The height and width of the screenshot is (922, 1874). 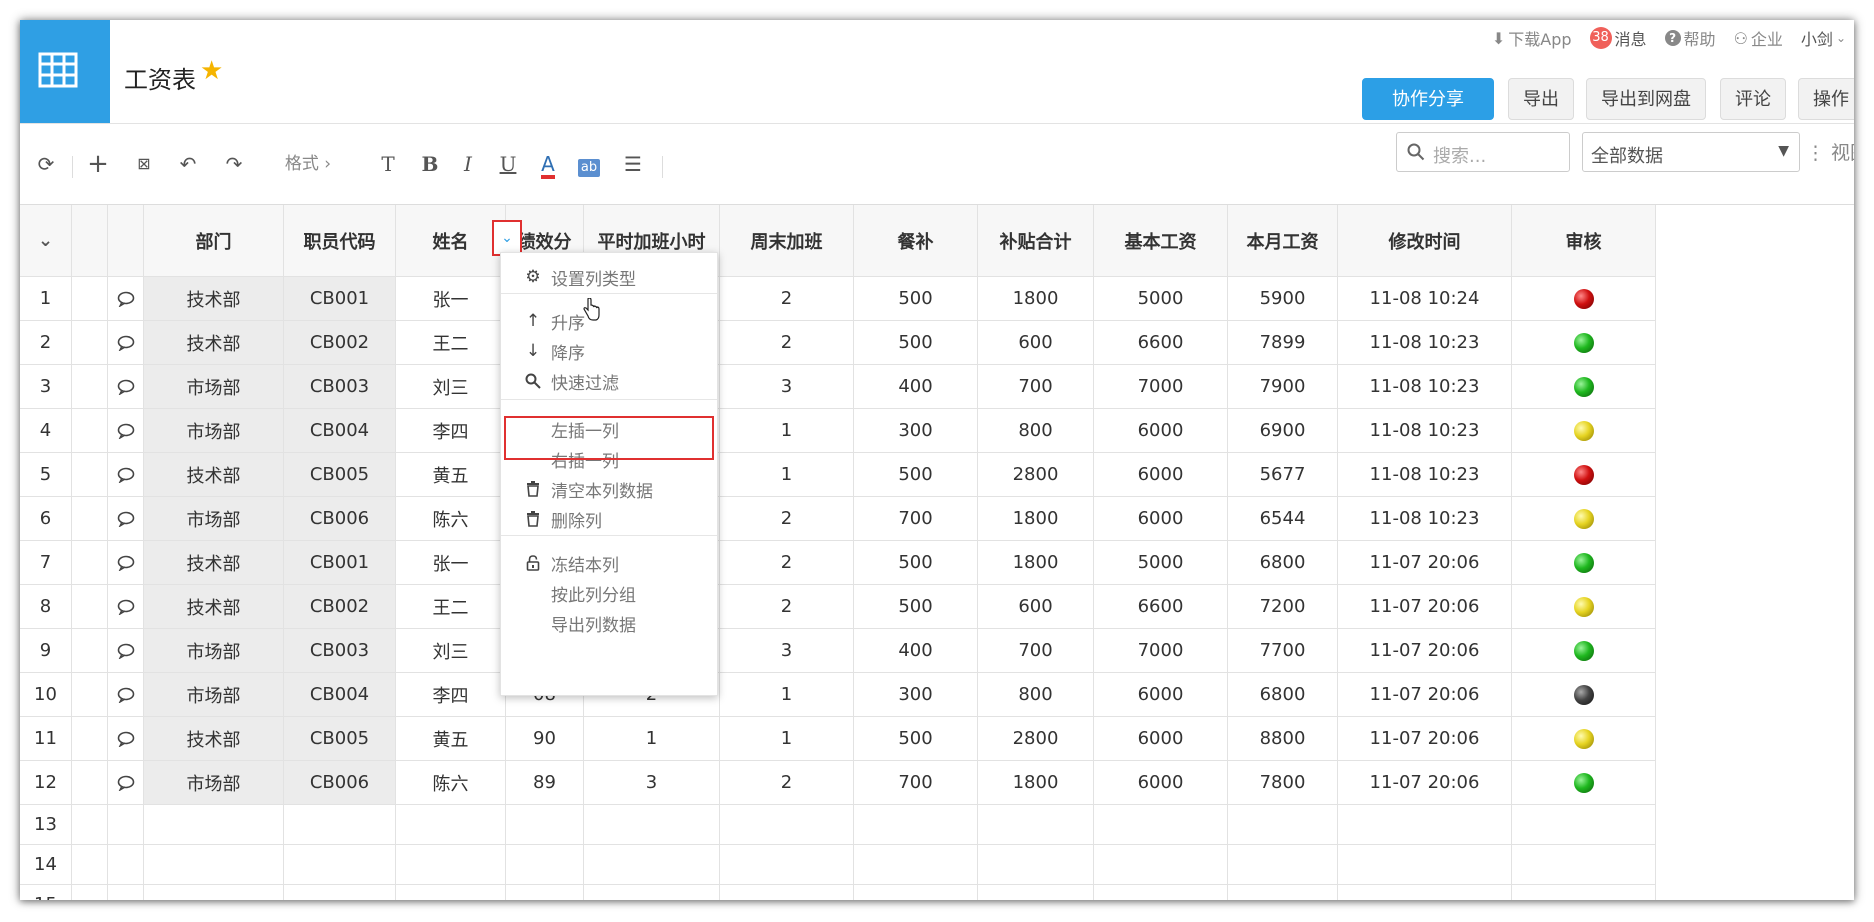 I want to click on underline-icon: U, so click(x=508, y=164).